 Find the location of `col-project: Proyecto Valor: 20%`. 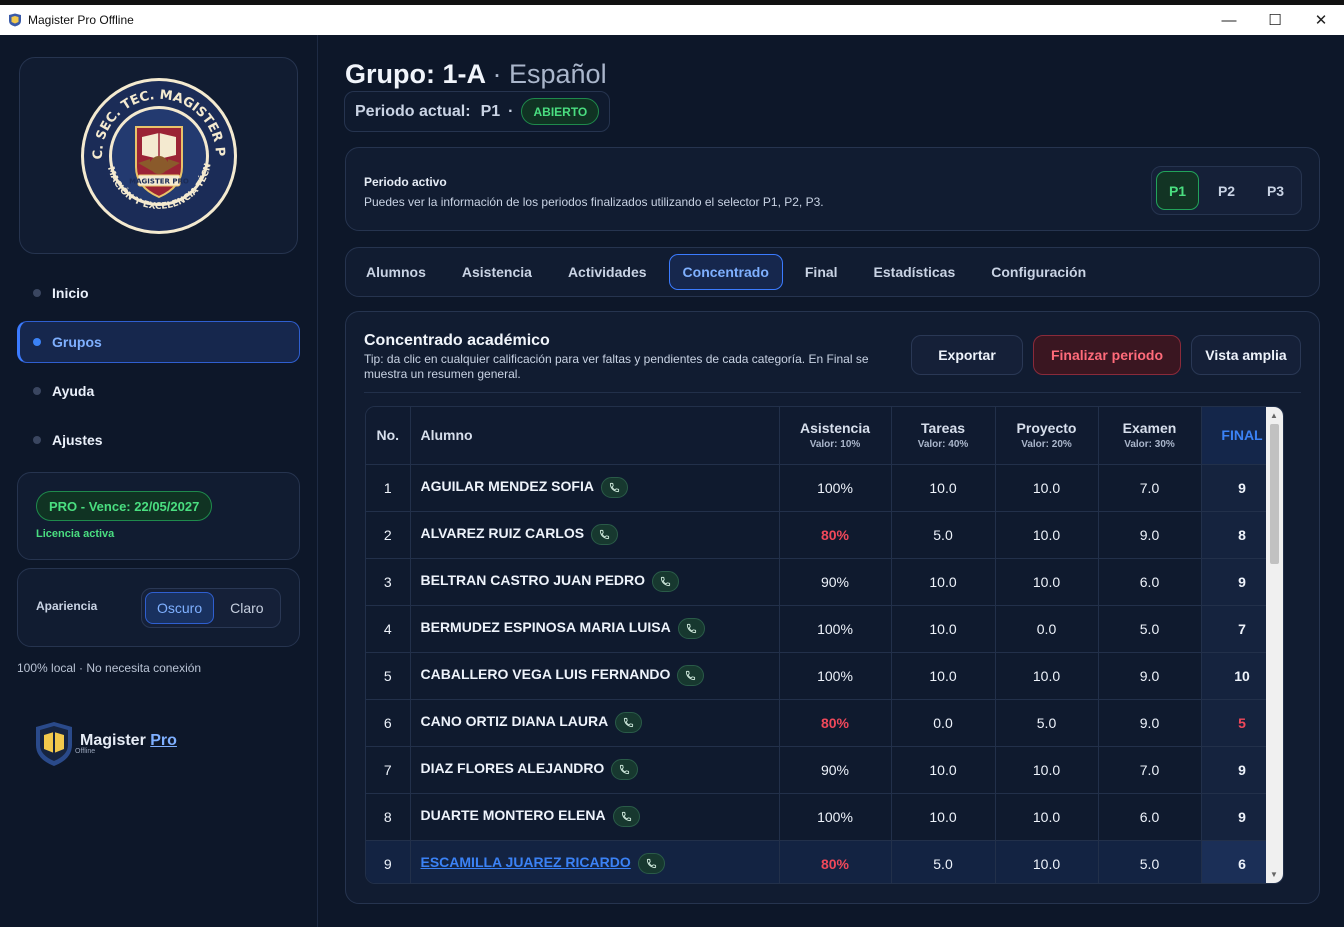

col-project: Proyecto Valor: 20% is located at coordinates (1047, 436).